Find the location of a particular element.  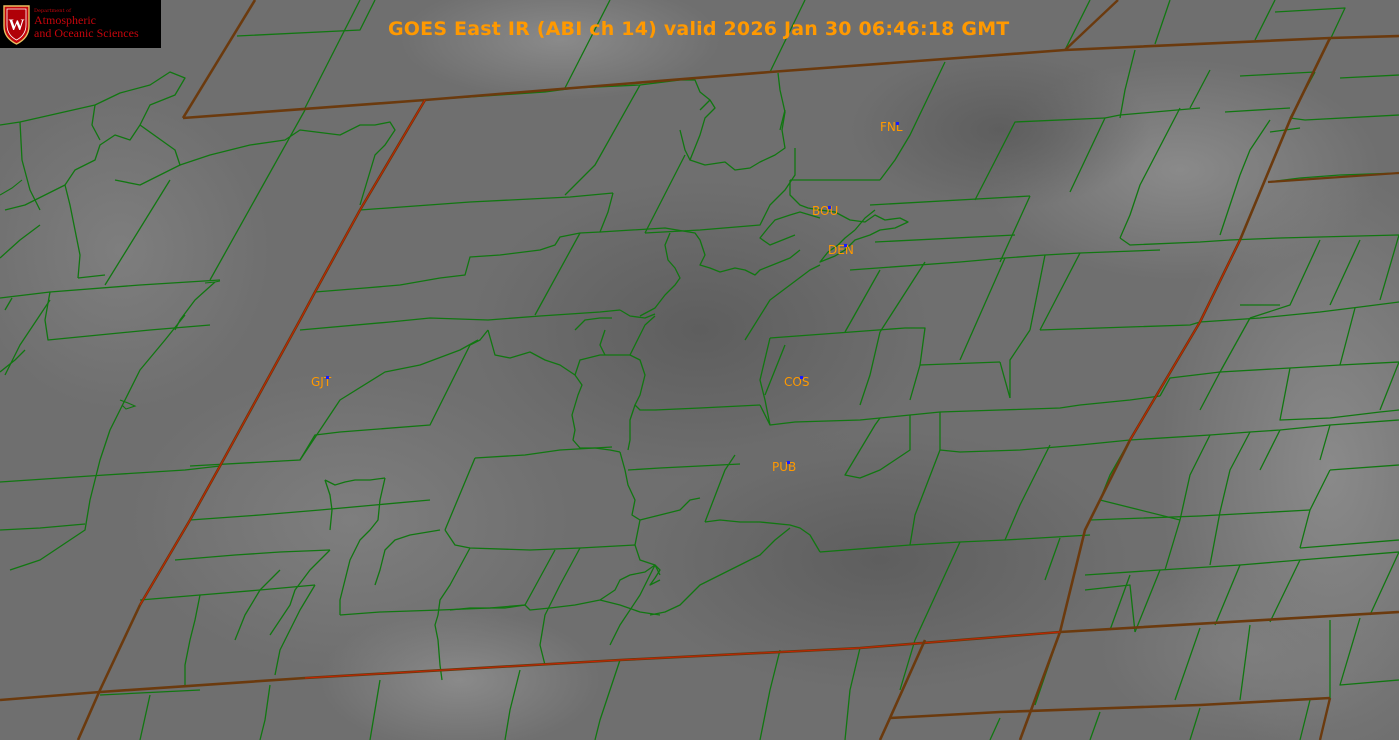

station-cos: COS is located at coordinates (796, 382).